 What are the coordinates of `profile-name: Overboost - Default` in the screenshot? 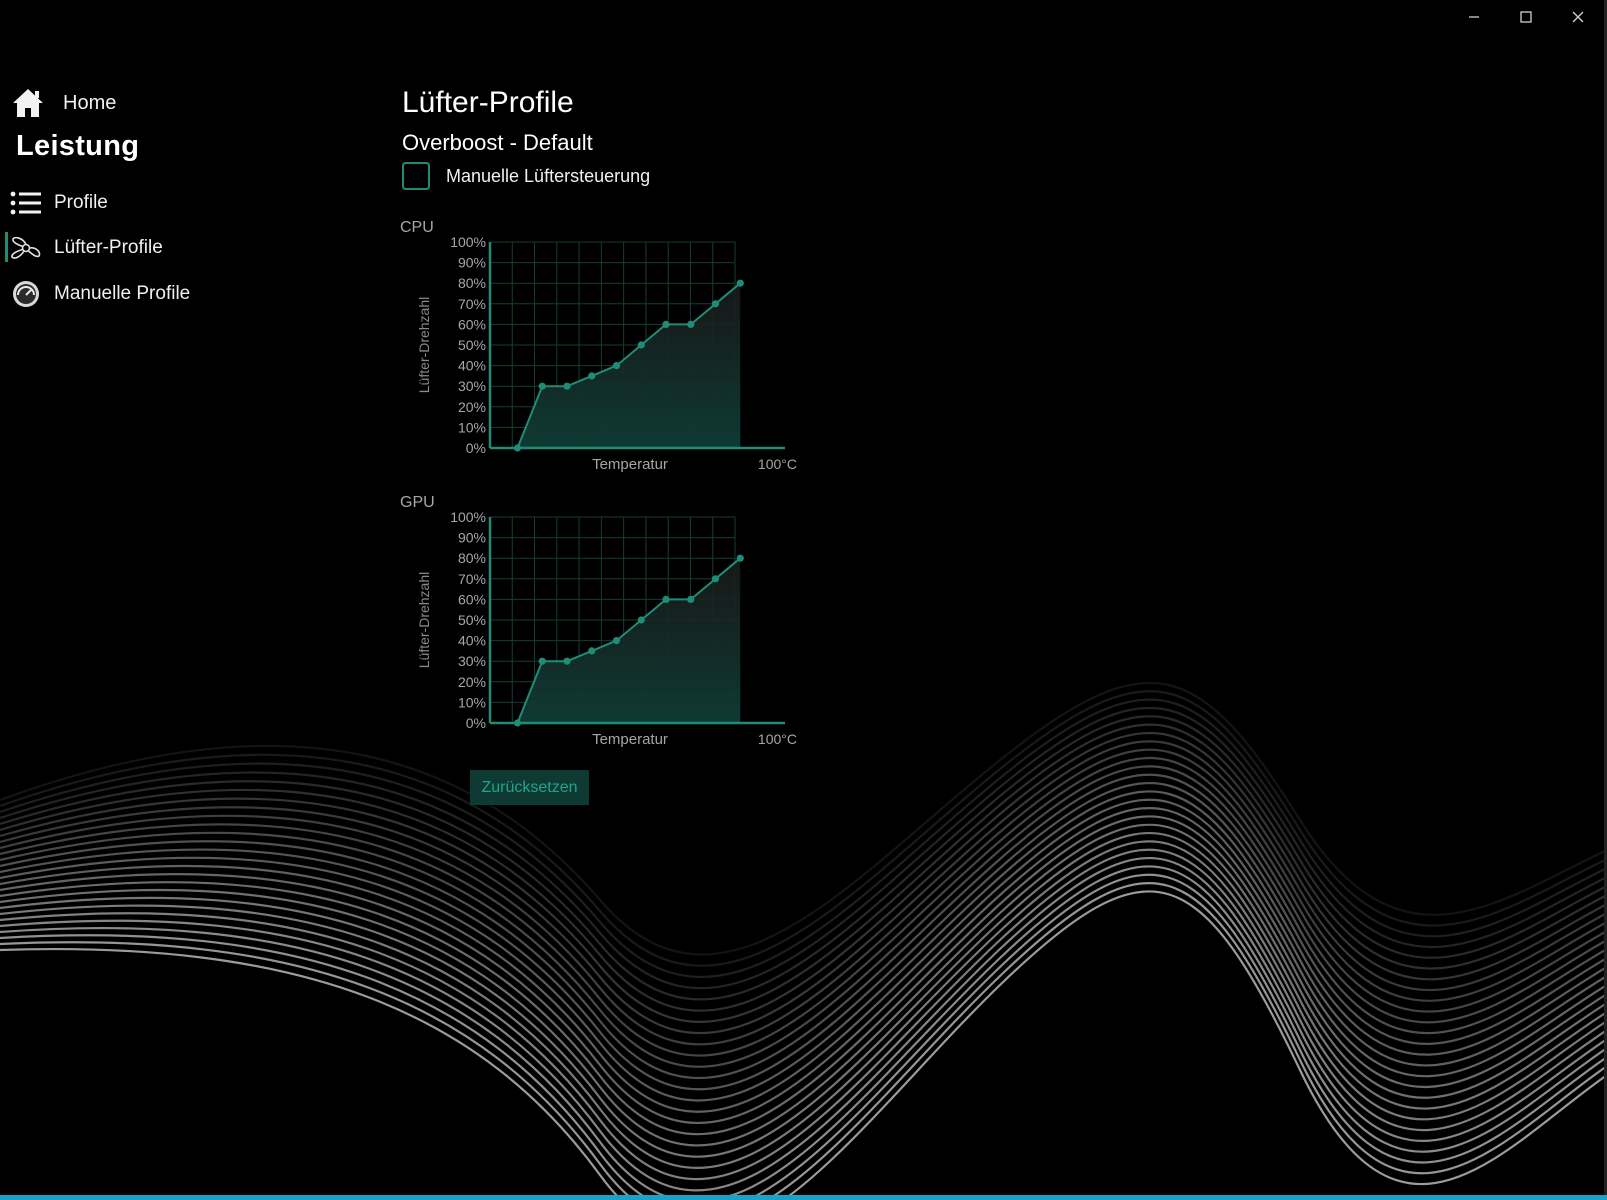 It's located at (497, 142).